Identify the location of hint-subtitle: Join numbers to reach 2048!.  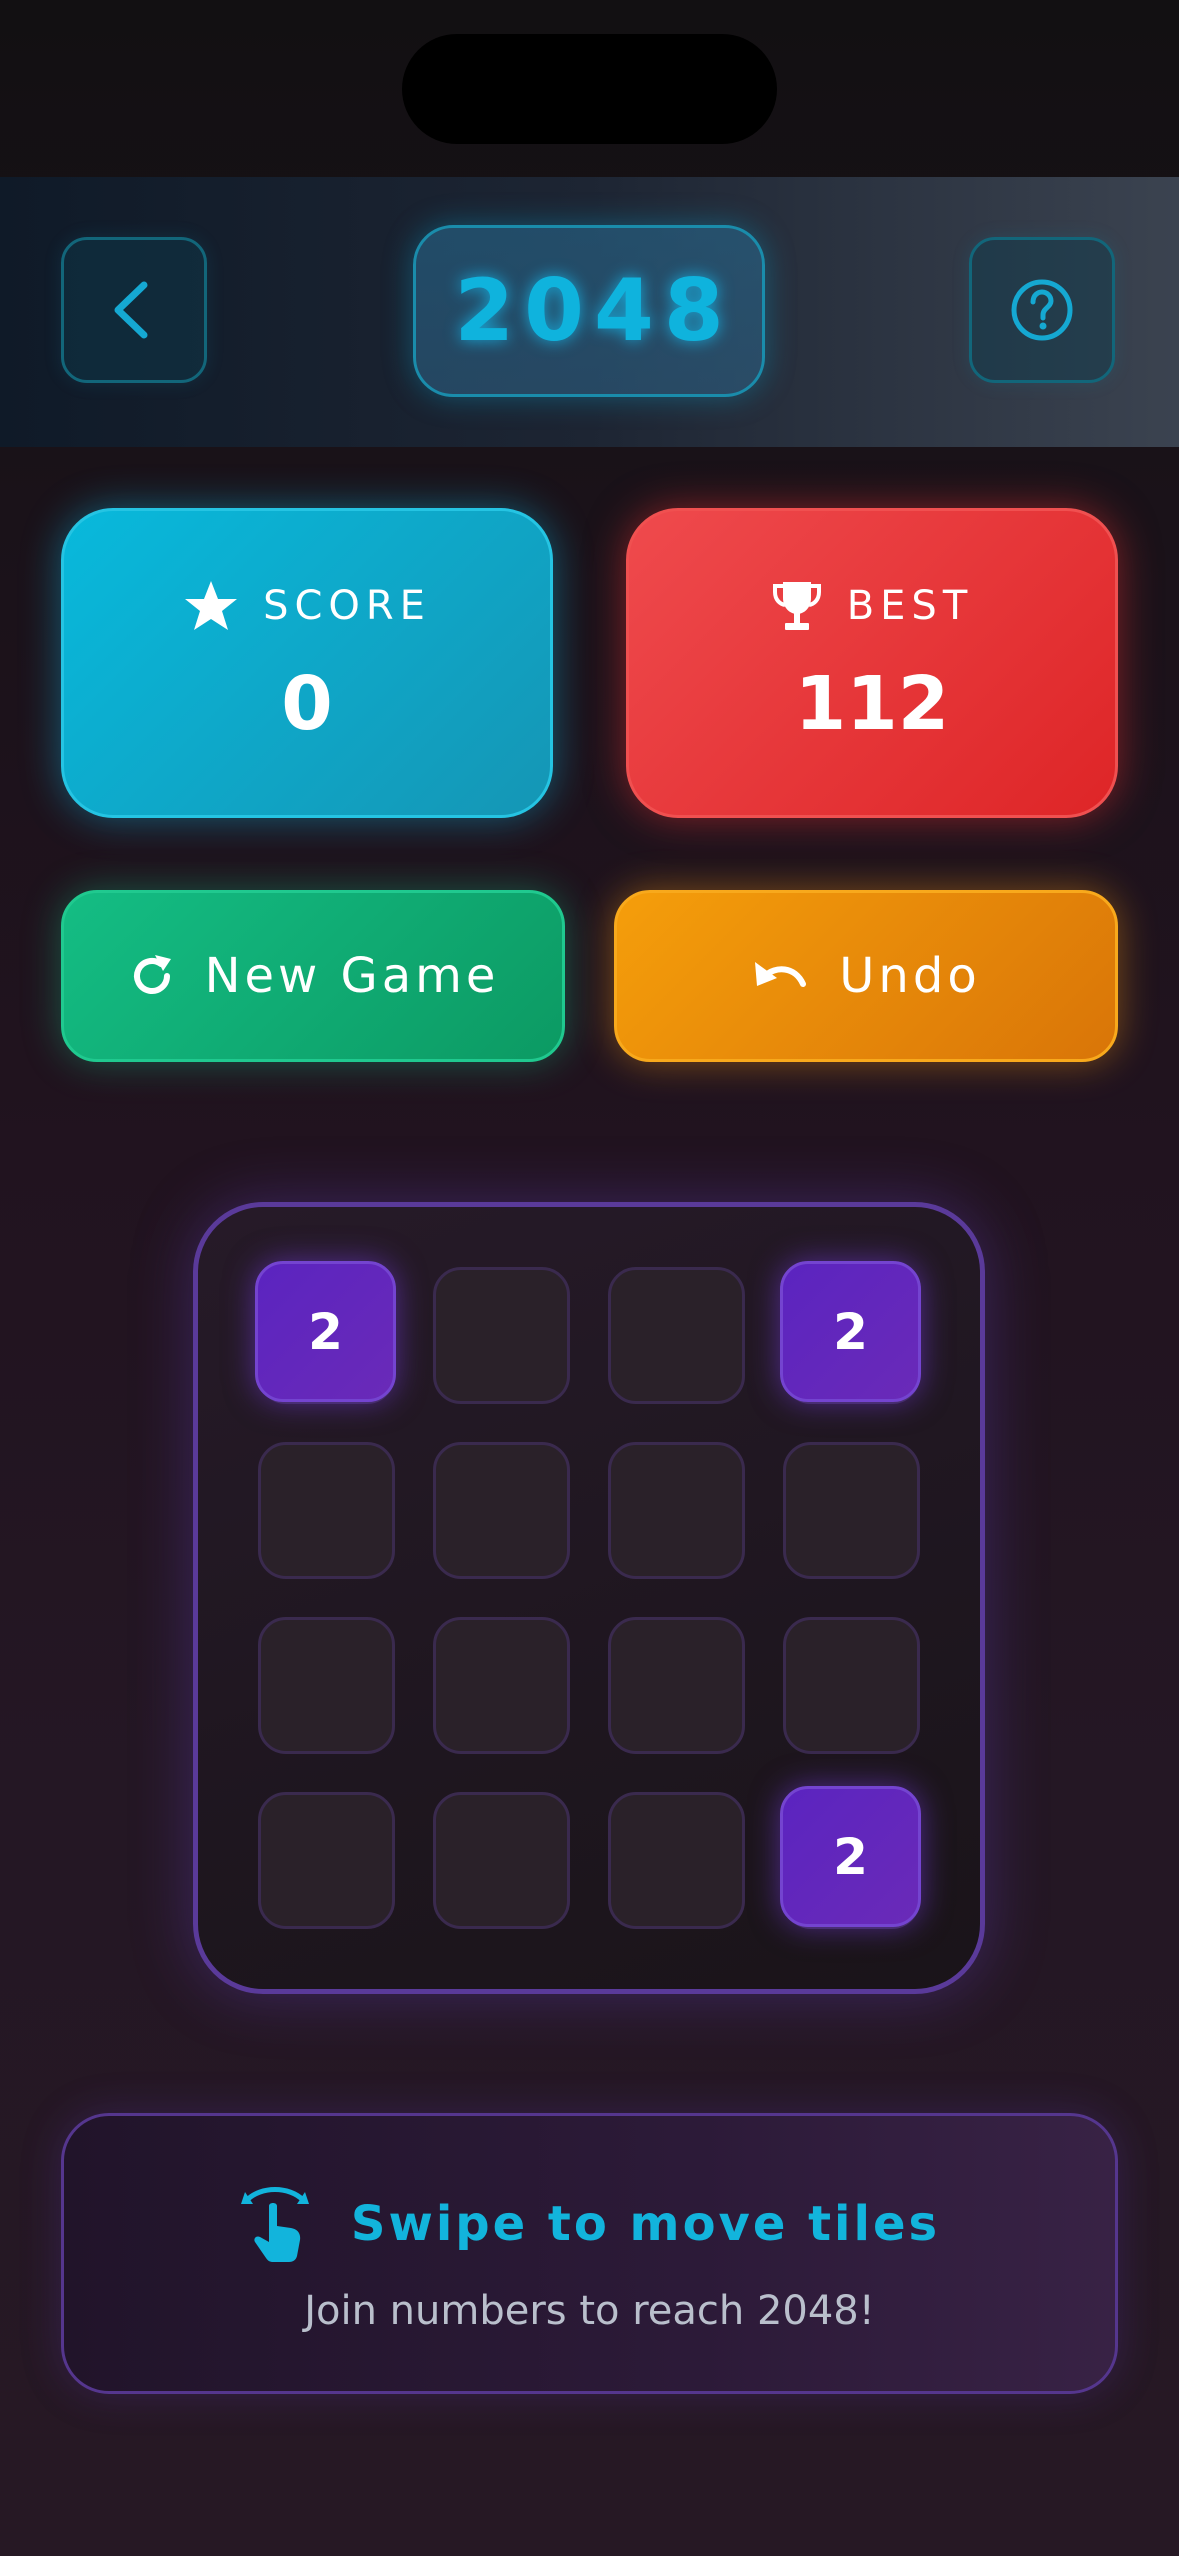
(589, 2311).